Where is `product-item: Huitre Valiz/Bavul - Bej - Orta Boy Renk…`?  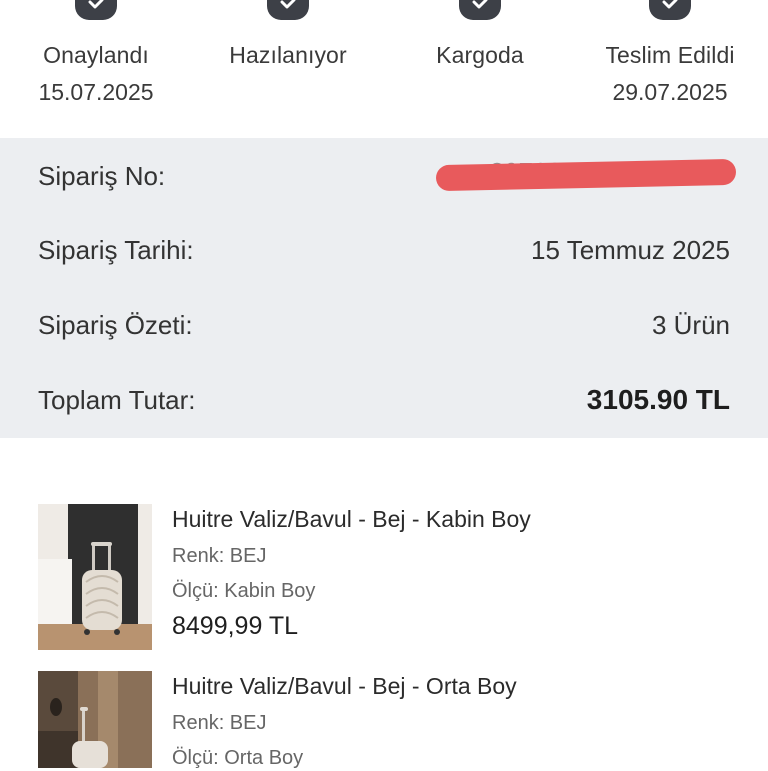
product-item: Huitre Valiz/Bavul - Bej - Orta Boy Renk… is located at coordinates (388, 721).